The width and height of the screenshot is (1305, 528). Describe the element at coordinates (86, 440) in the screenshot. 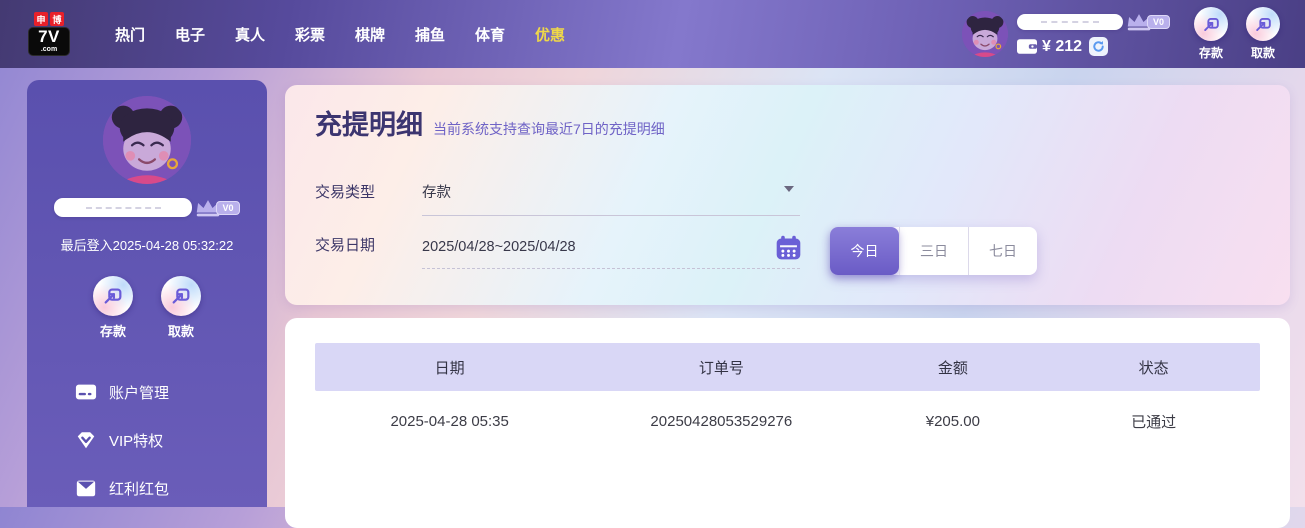

I see `vip-diamond-icon` at that location.